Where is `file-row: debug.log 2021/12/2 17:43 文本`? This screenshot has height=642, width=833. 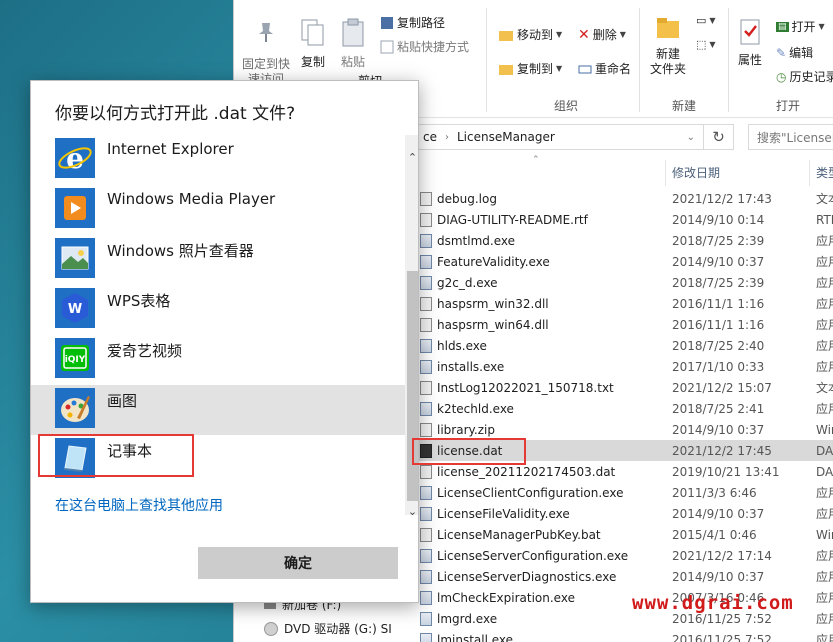 file-row: debug.log 2021/12/2 17:43 文本 is located at coordinates (622, 198).